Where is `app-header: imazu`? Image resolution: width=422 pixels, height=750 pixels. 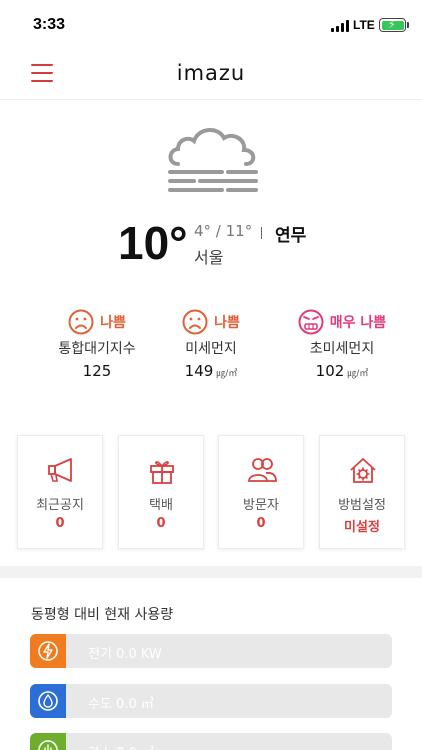
app-header: imazu is located at coordinates (211, 74).